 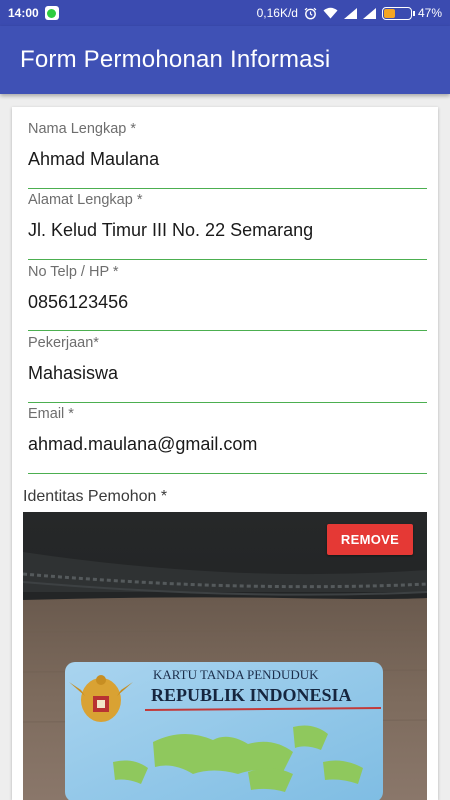 I want to click on app-bar: Form Permohonan Informasi, so click(x=225, y=60).